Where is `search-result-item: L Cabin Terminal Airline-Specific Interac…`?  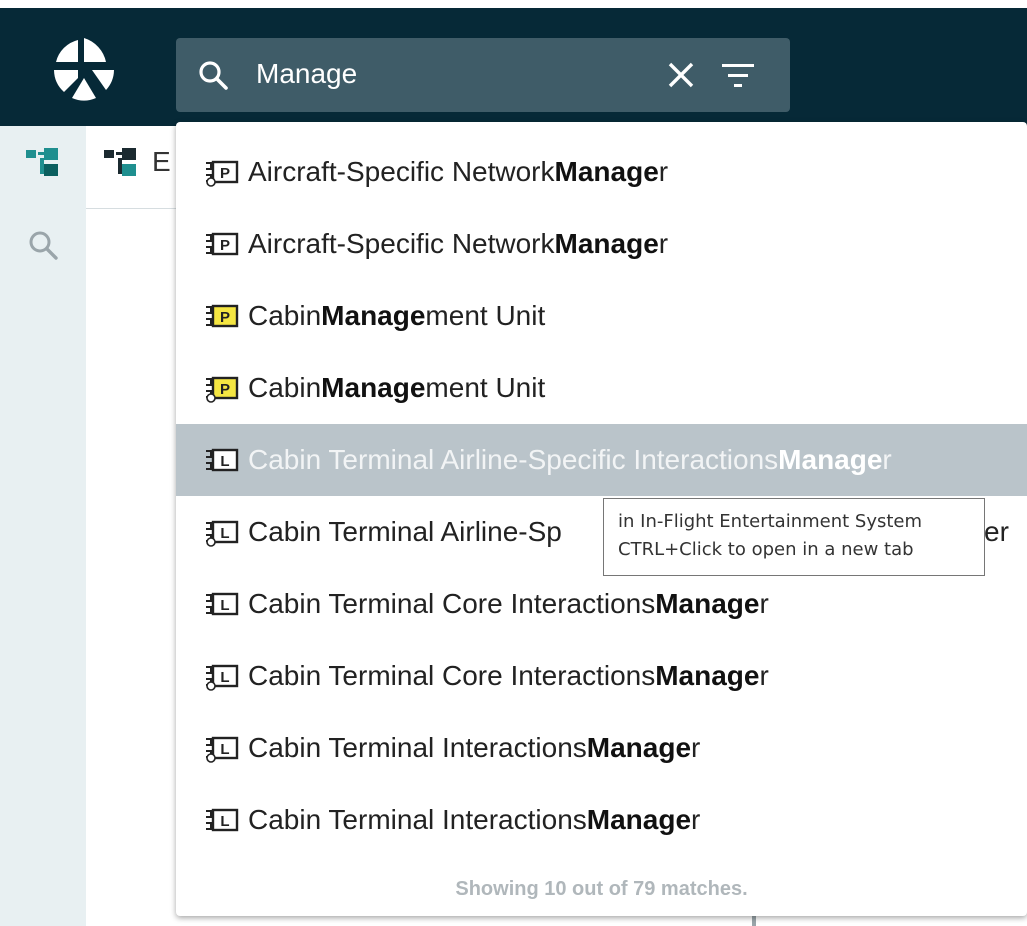 search-result-item: L Cabin Terminal Airline-Specific Interac… is located at coordinates (601, 460).